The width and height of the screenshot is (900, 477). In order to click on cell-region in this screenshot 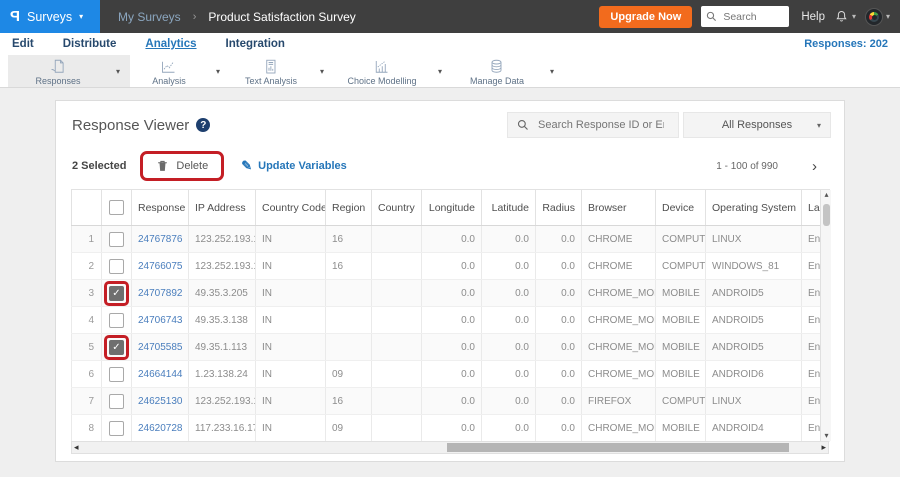, I will do `click(348, 293)`.